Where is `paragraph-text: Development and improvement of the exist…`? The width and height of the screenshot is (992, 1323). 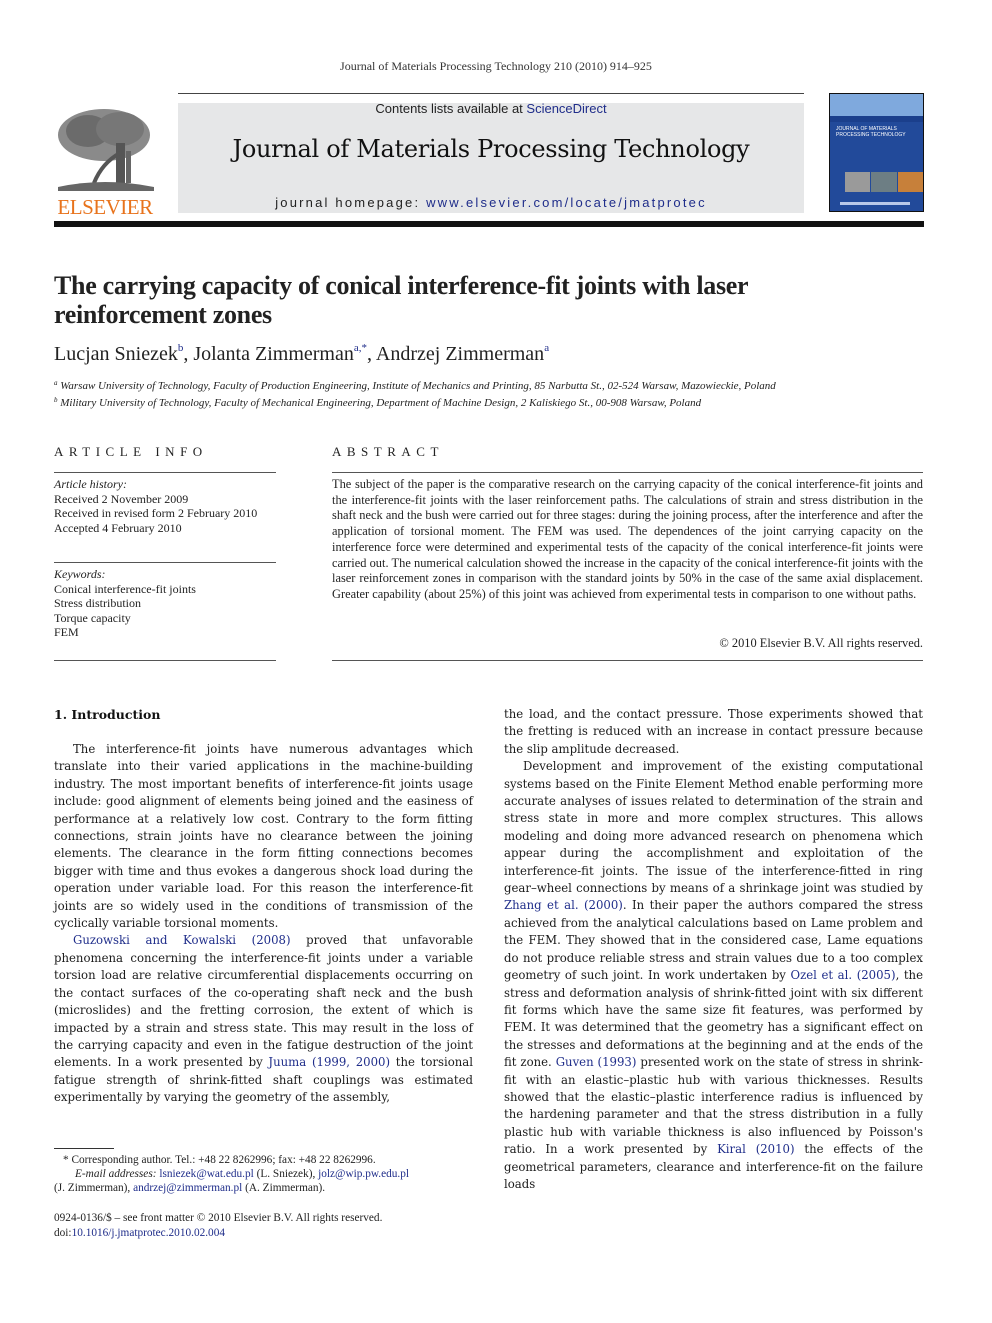
paragraph-text: Development and improvement of the exist… is located at coordinates (713, 827).